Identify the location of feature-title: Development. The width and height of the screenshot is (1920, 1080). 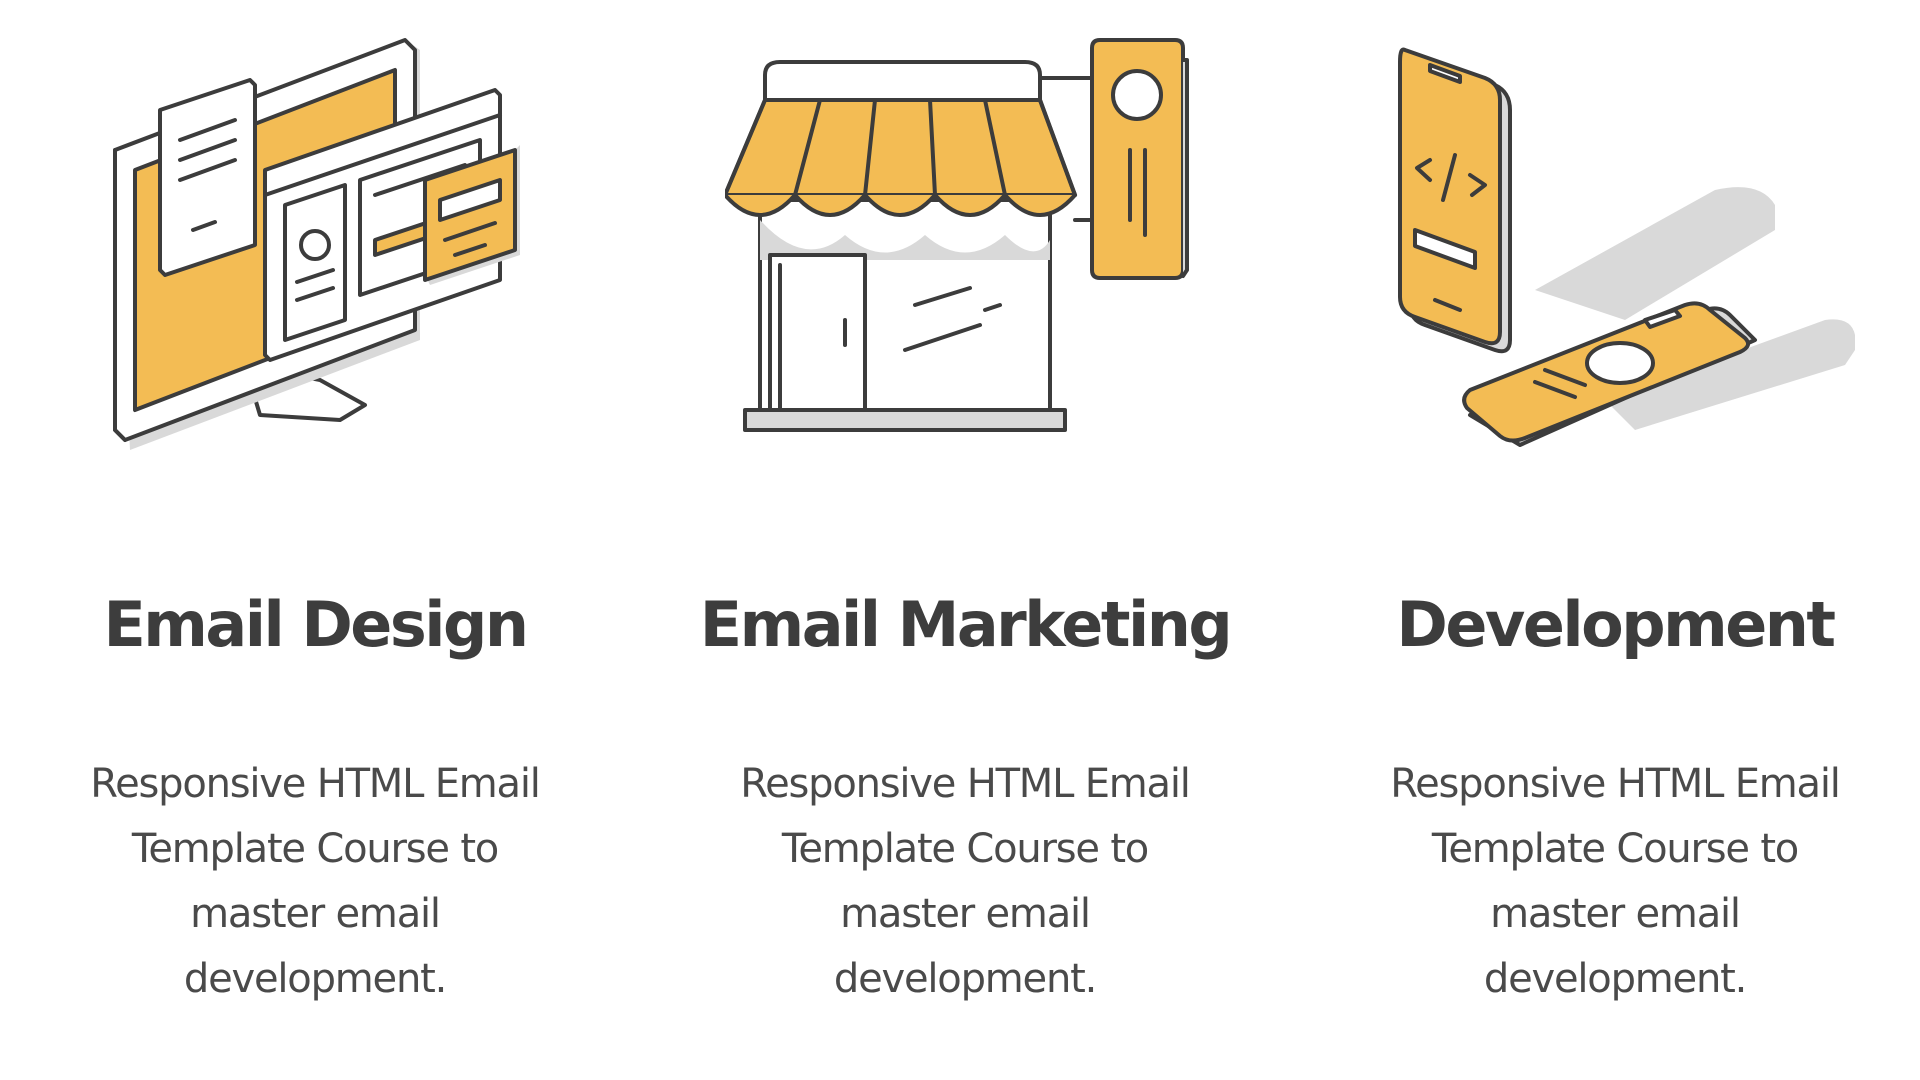
(1616, 624).